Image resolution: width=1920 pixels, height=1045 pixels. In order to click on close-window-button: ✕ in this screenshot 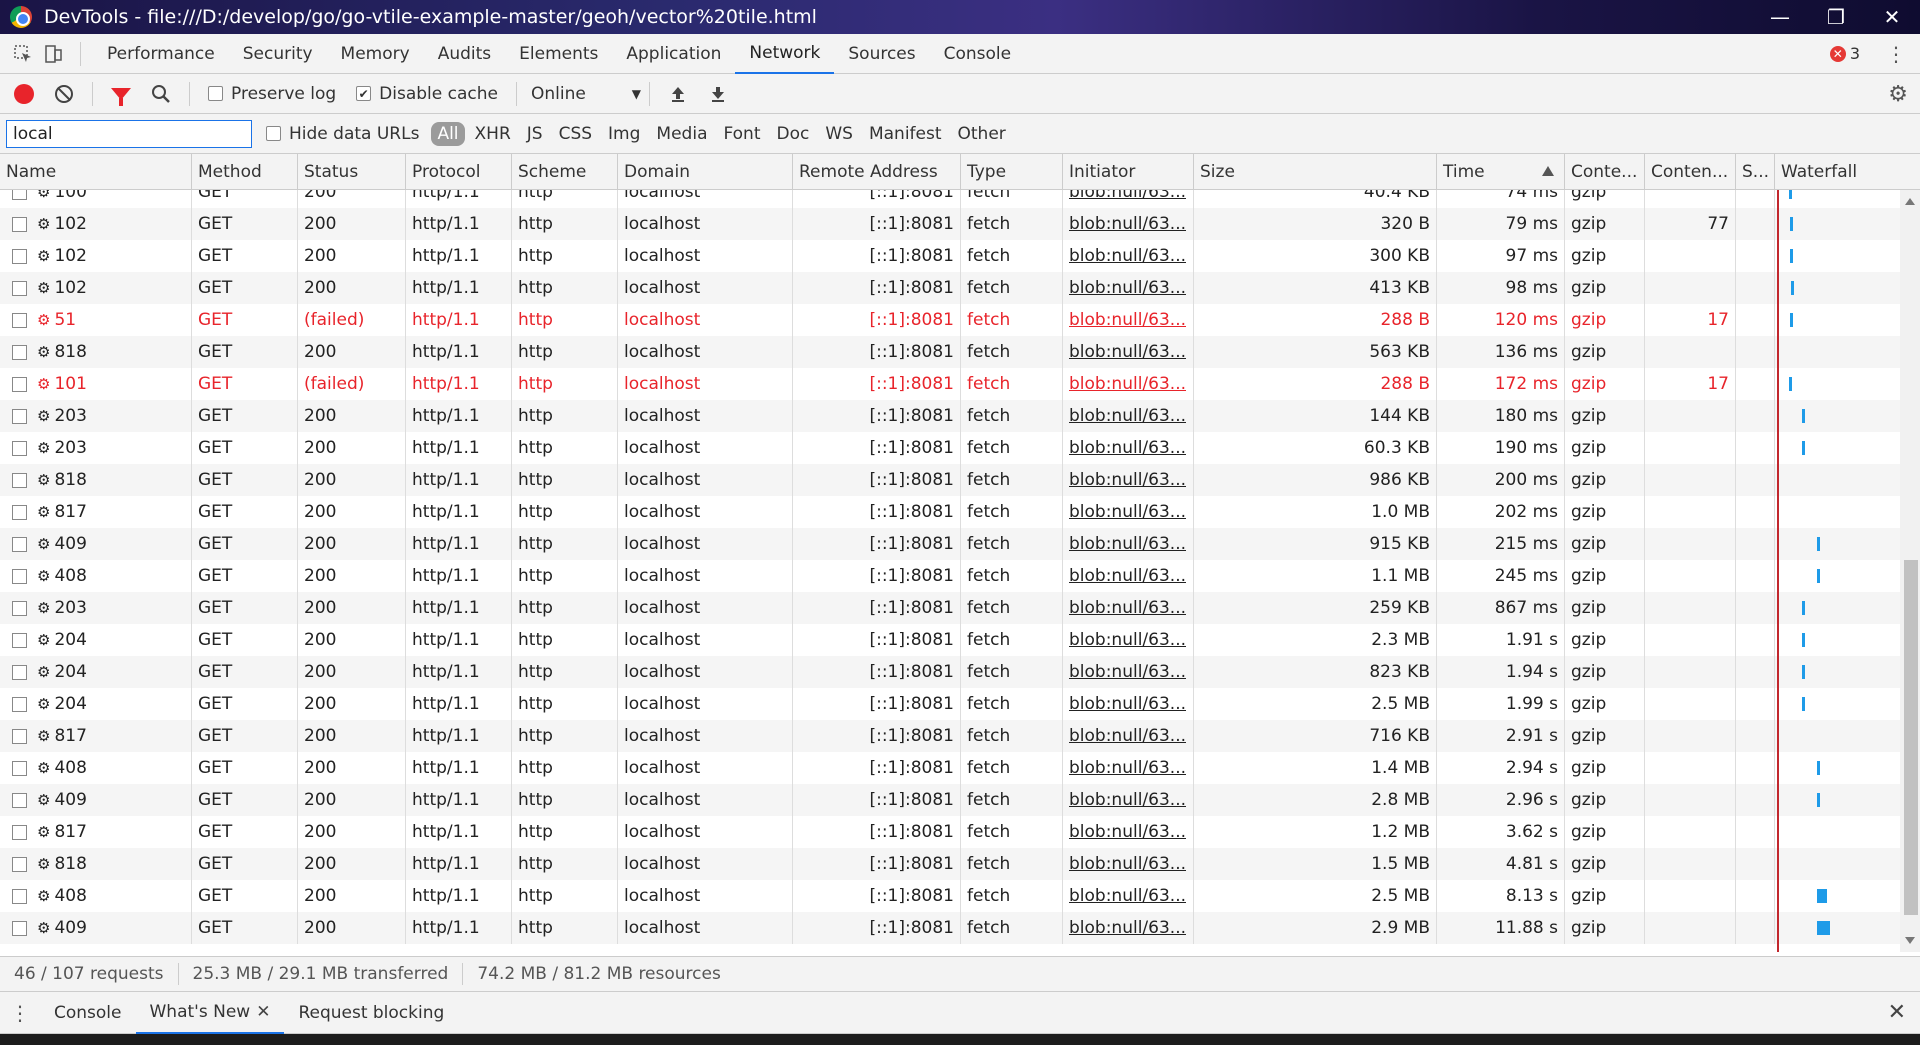, I will do `click(1892, 17)`.